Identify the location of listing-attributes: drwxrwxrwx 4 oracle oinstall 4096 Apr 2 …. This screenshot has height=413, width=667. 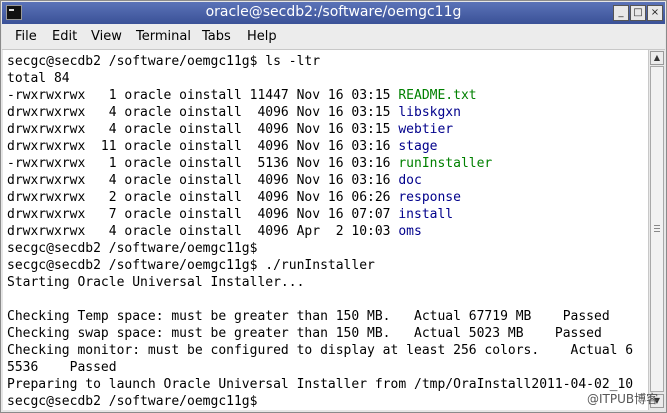
(203, 231).